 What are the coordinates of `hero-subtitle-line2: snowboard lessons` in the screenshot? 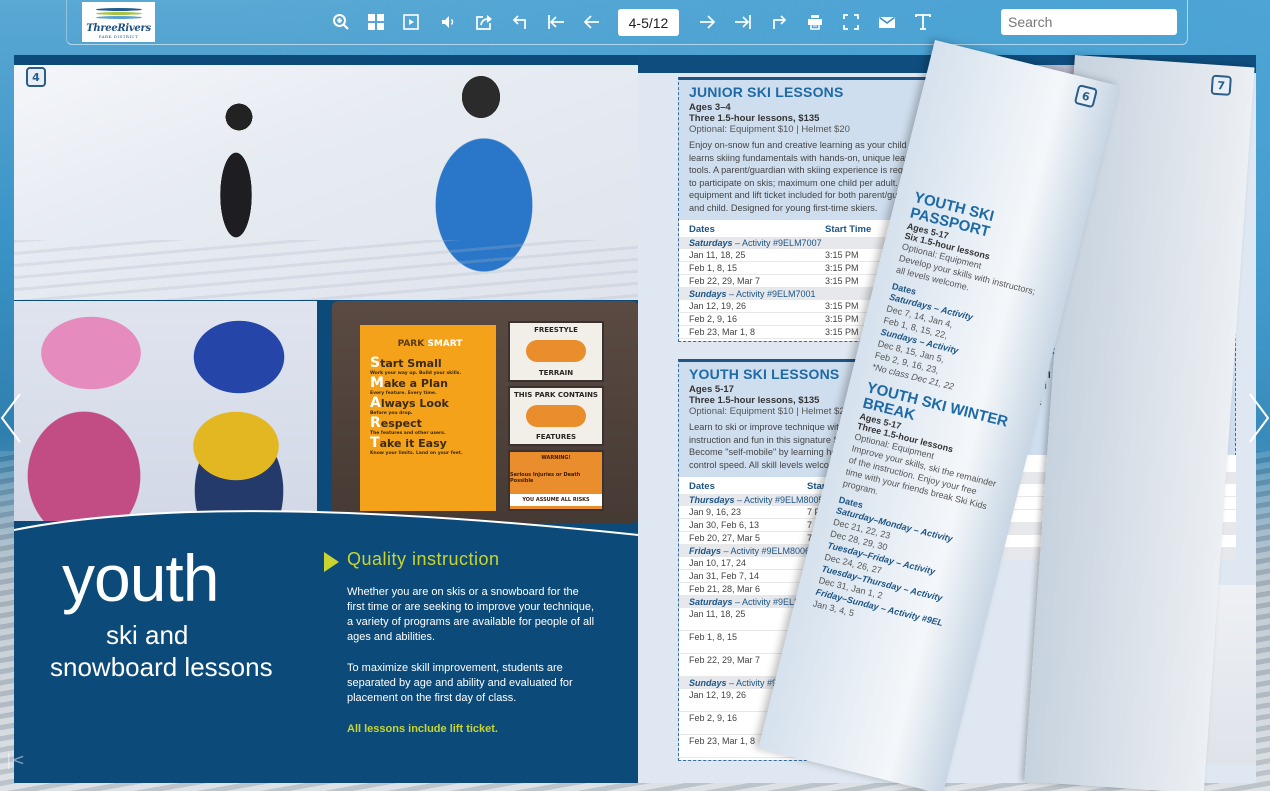 It's located at (161, 667).